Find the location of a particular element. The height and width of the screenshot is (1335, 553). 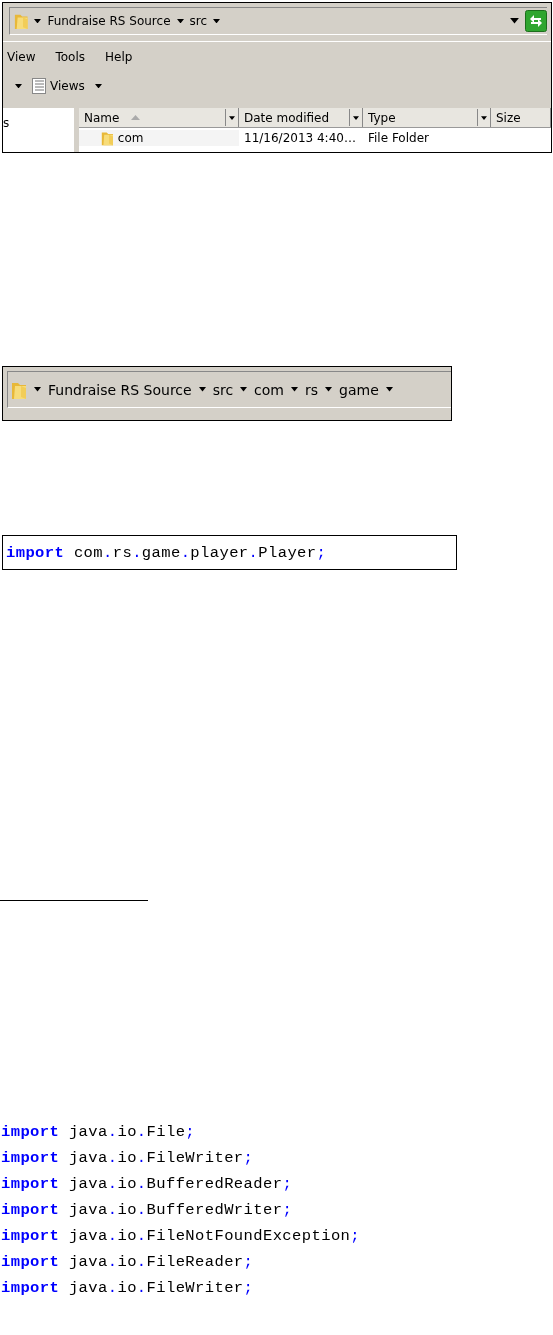

menu-item: Tools is located at coordinates (70, 57).